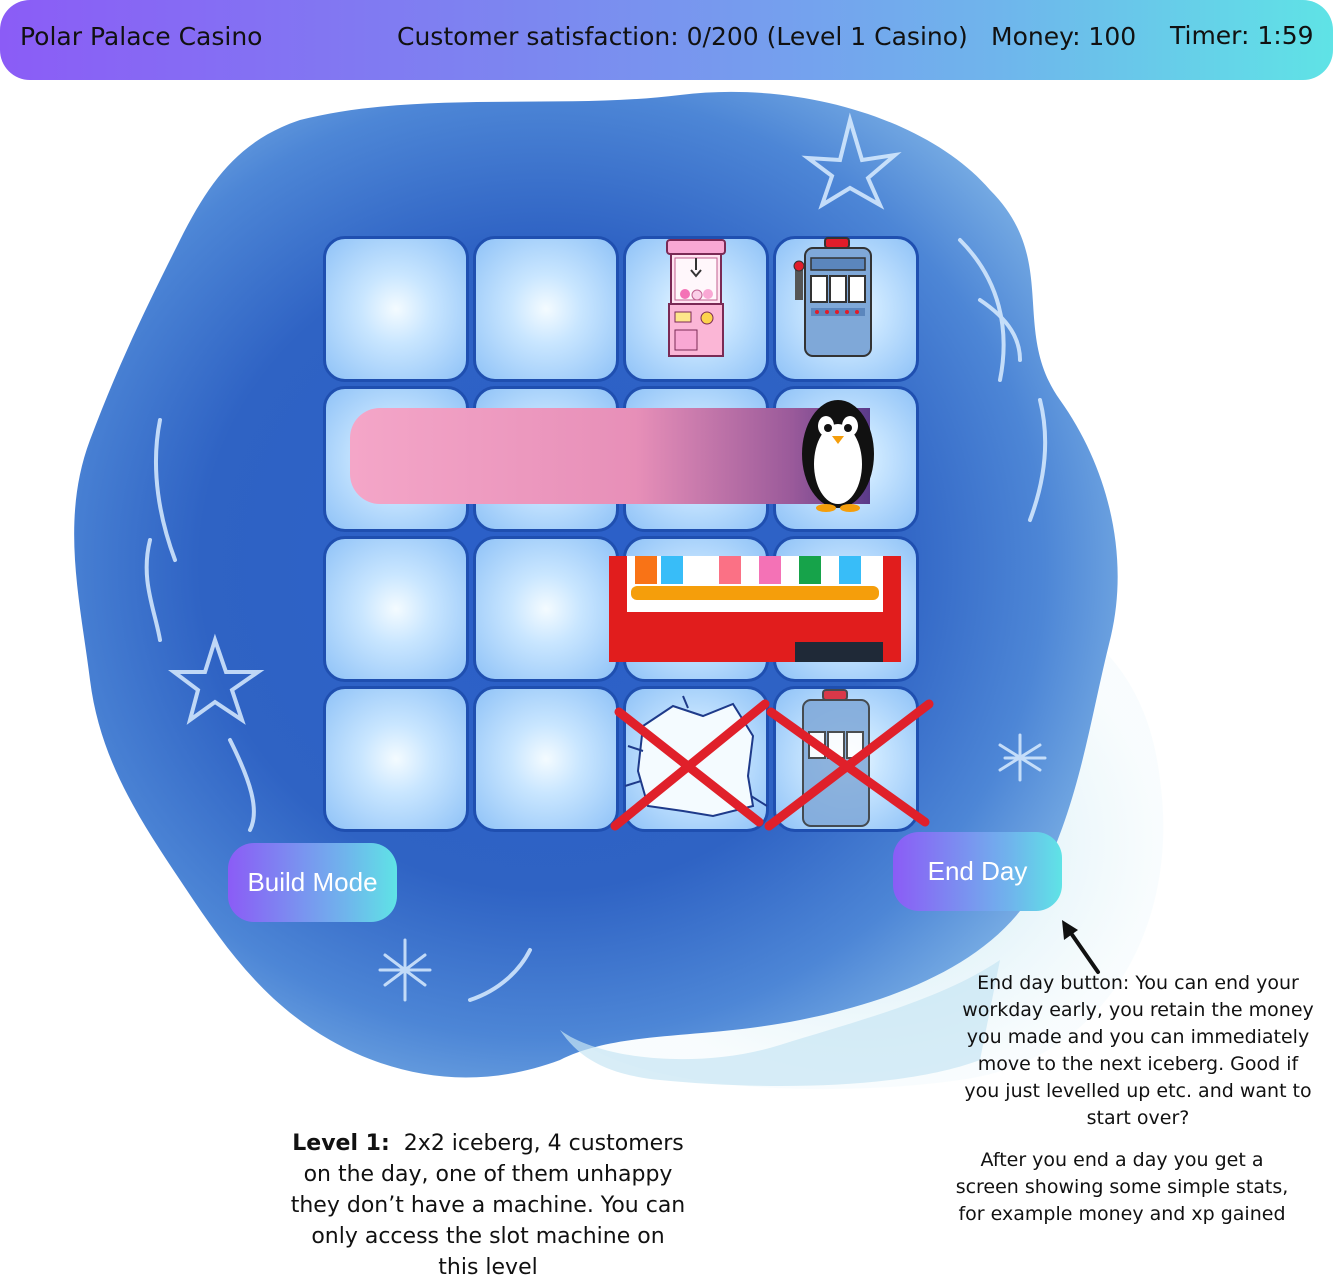 The image size is (1333, 1287). Describe the element at coordinates (1081, 947) in the screenshot. I see `arrow-icon` at that location.